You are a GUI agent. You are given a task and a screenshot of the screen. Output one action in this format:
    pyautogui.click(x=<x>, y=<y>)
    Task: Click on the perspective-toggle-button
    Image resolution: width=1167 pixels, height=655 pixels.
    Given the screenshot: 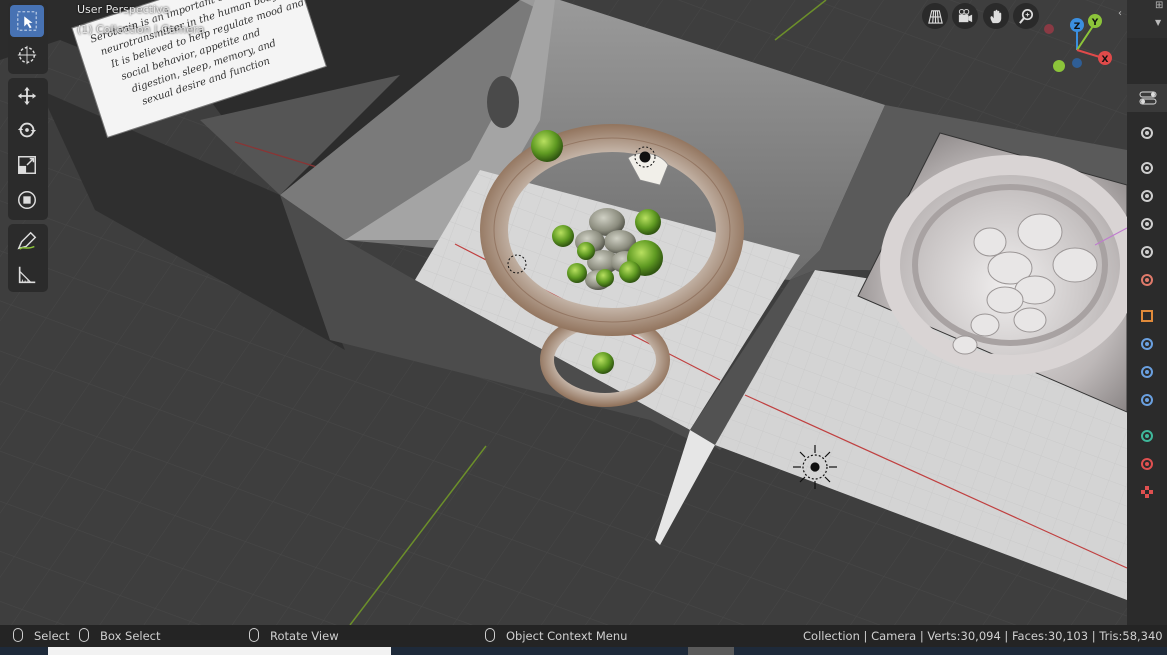 What is the action you would take?
    pyautogui.click(x=935, y=16)
    